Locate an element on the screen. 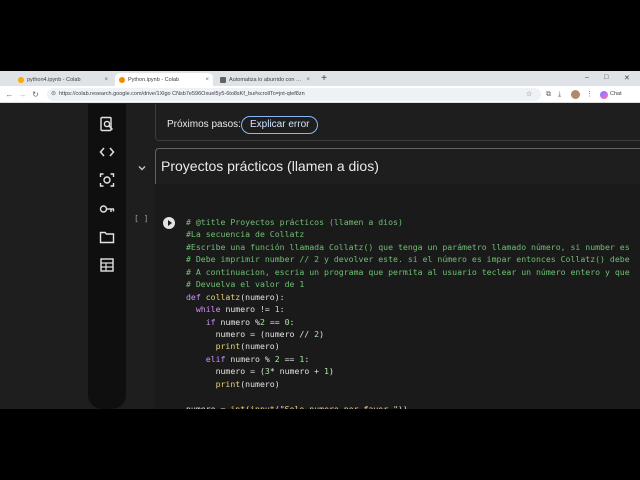 Image resolution: width=640 pixels, height=480 pixels. code-line: #La secuencia de Collatz is located at coordinates (413, 234).